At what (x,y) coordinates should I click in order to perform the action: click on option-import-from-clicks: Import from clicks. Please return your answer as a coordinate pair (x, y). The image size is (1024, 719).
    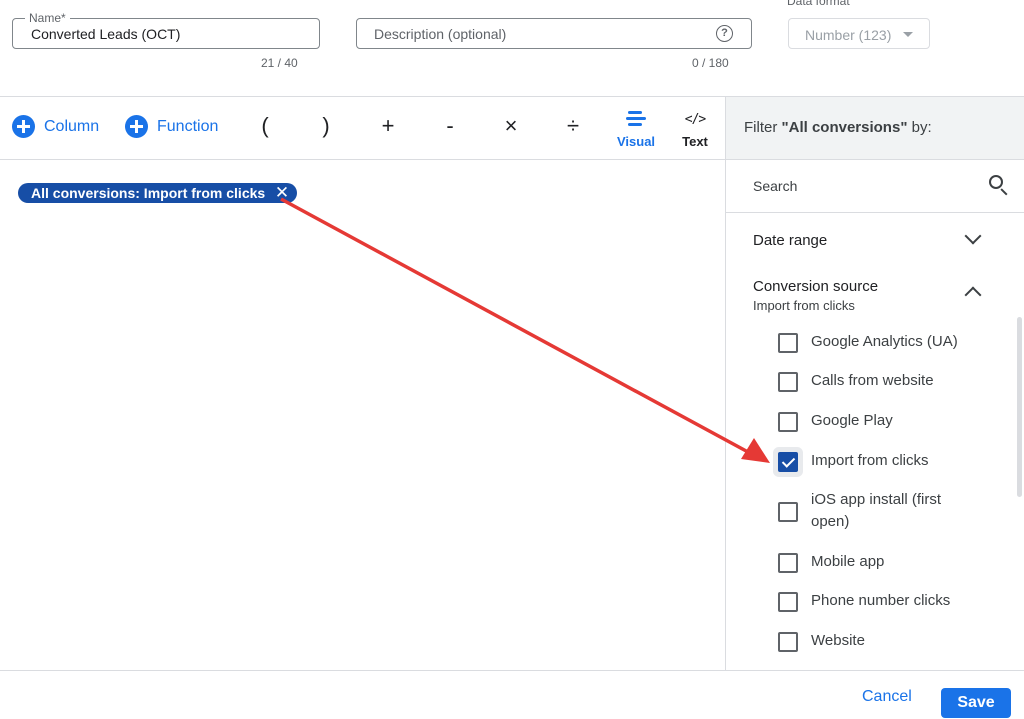
    Looking at the image, I should click on (874, 462).